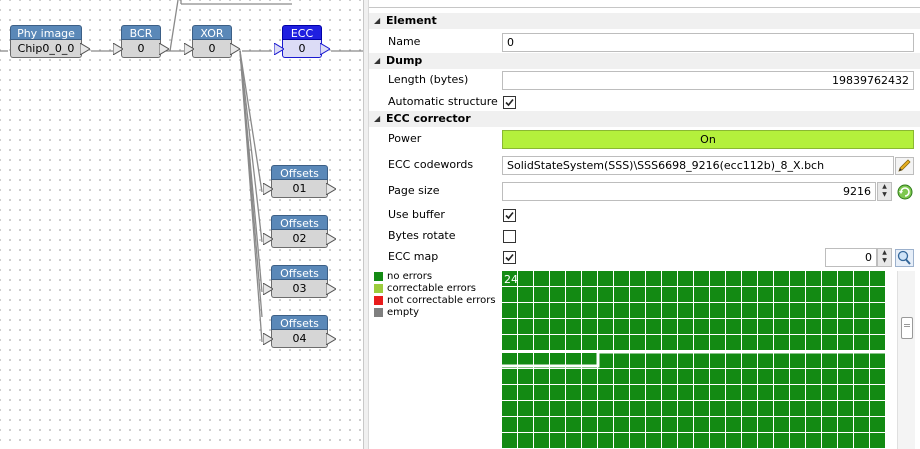  I want to click on ecc-map-checkbox, so click(509, 257).